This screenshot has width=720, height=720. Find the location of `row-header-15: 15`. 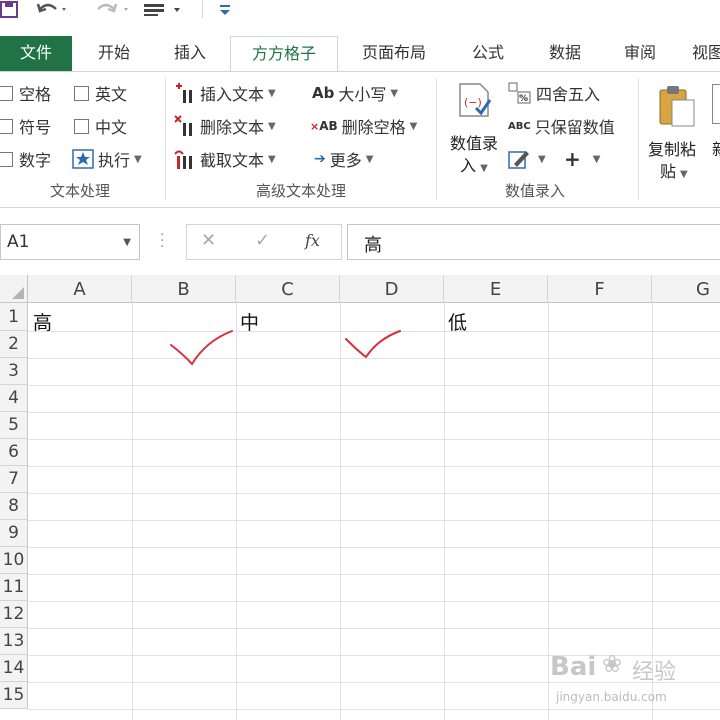

row-header-15: 15 is located at coordinates (14, 695).